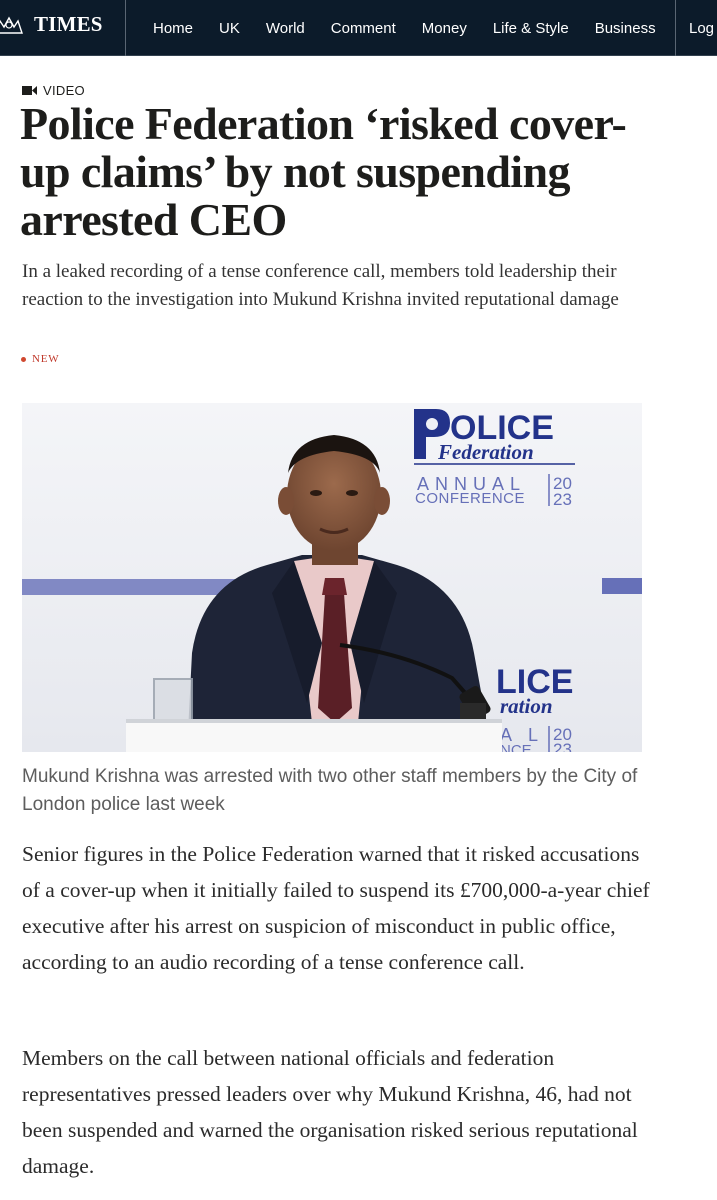 The image size is (717, 1200). I want to click on new-dot-icon, so click(23, 359).